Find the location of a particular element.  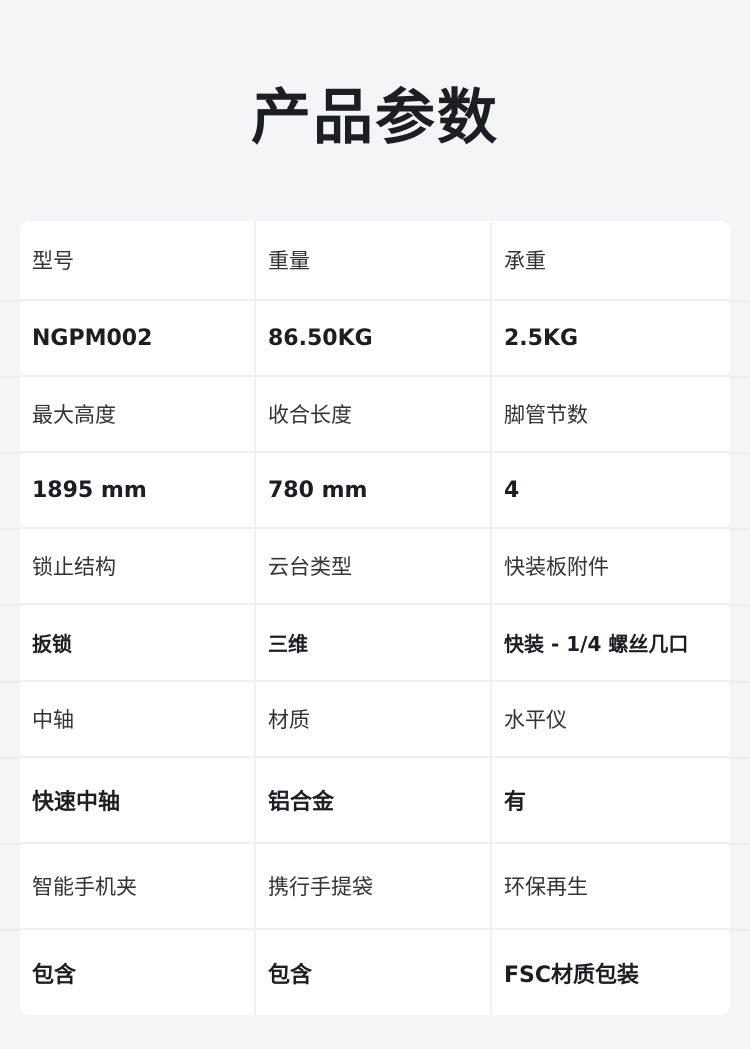

spec-value: 快装 - 1/4 螺丝几口 is located at coordinates (596, 644).